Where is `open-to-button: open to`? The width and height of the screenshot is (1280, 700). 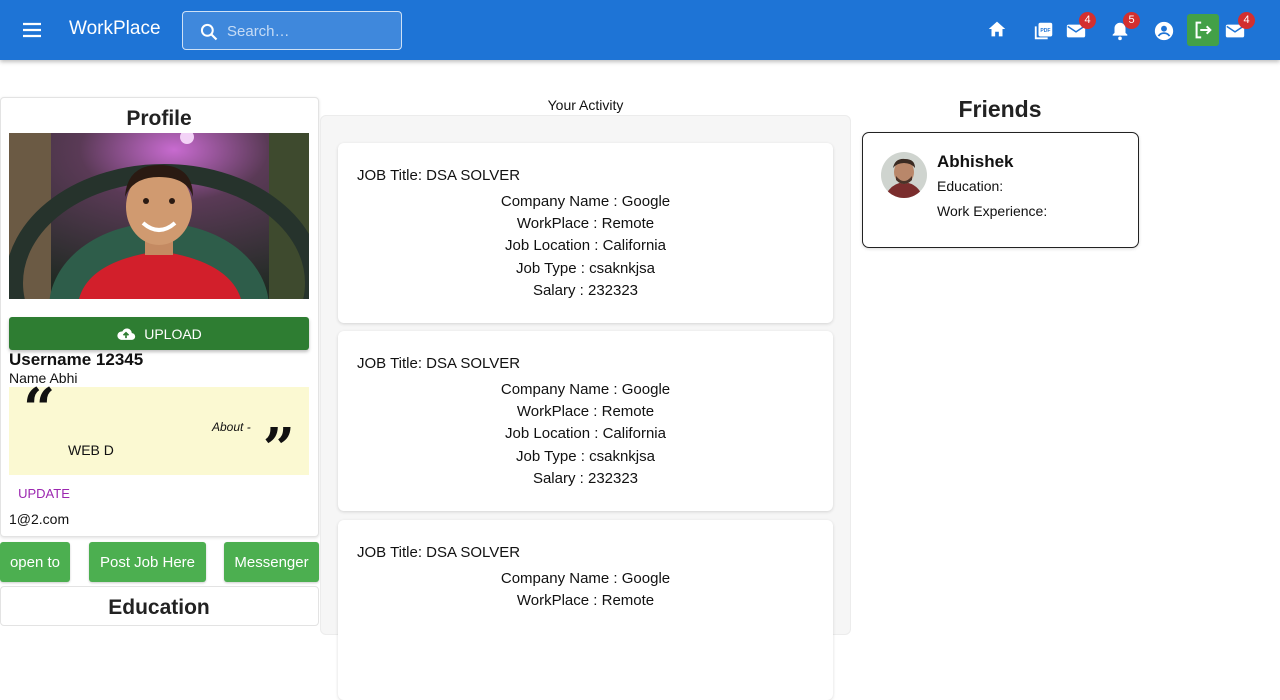 open-to-button: open to is located at coordinates (35, 562).